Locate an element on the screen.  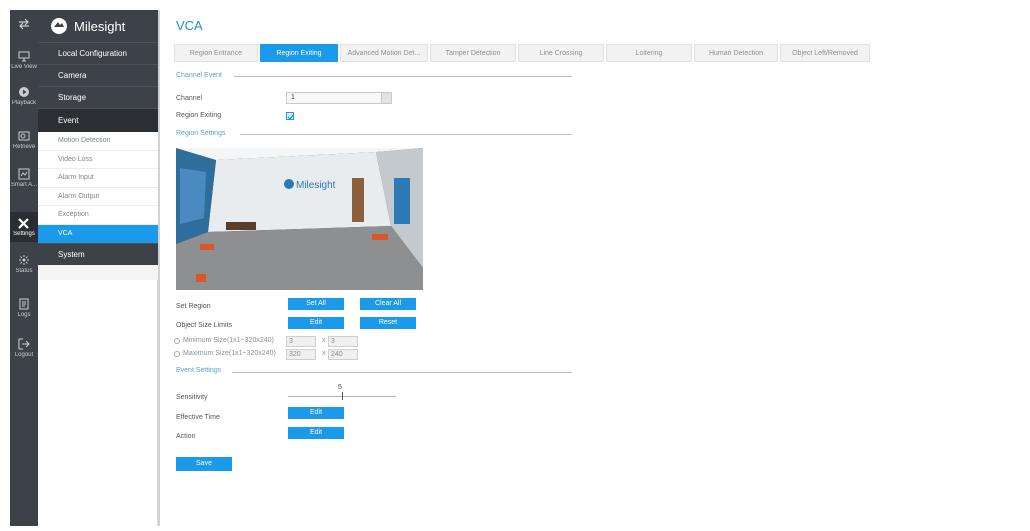
smart-analysis-icon is located at coordinates (24, 174).